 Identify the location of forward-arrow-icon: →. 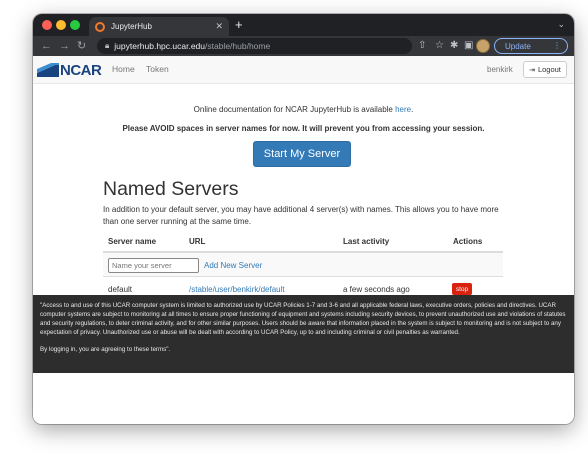
(64, 46).